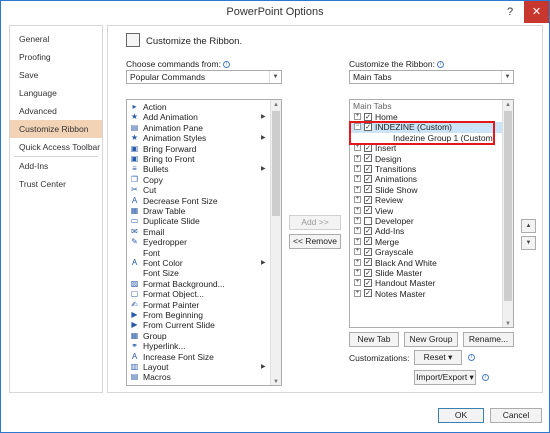  I want to click on command-item: ✎ Eyedropper, so click(198, 242).